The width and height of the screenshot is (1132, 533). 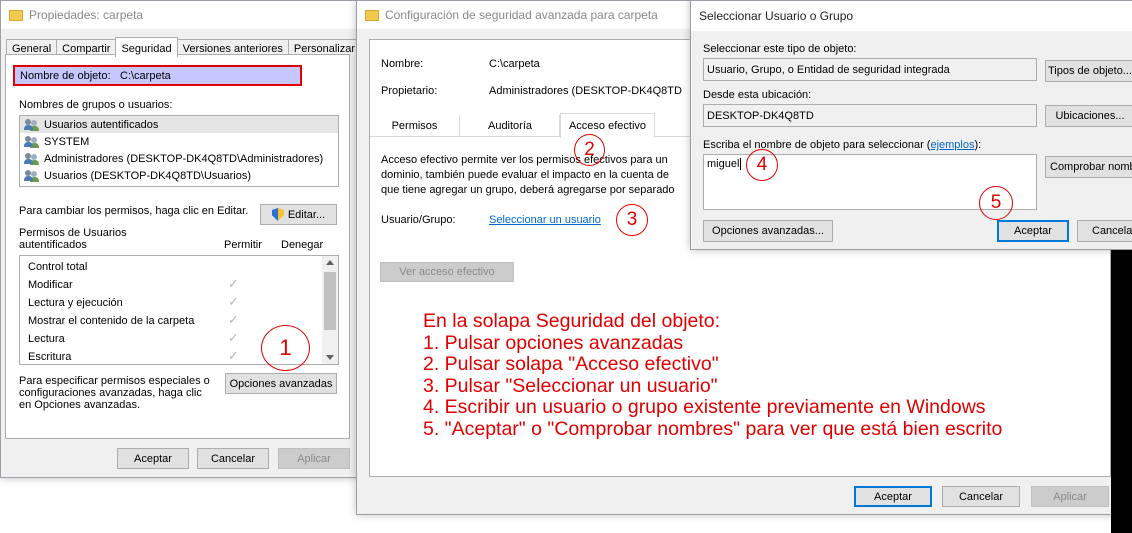 I want to click on advanced-options-button: Opciones avanzadas, so click(x=281, y=383).